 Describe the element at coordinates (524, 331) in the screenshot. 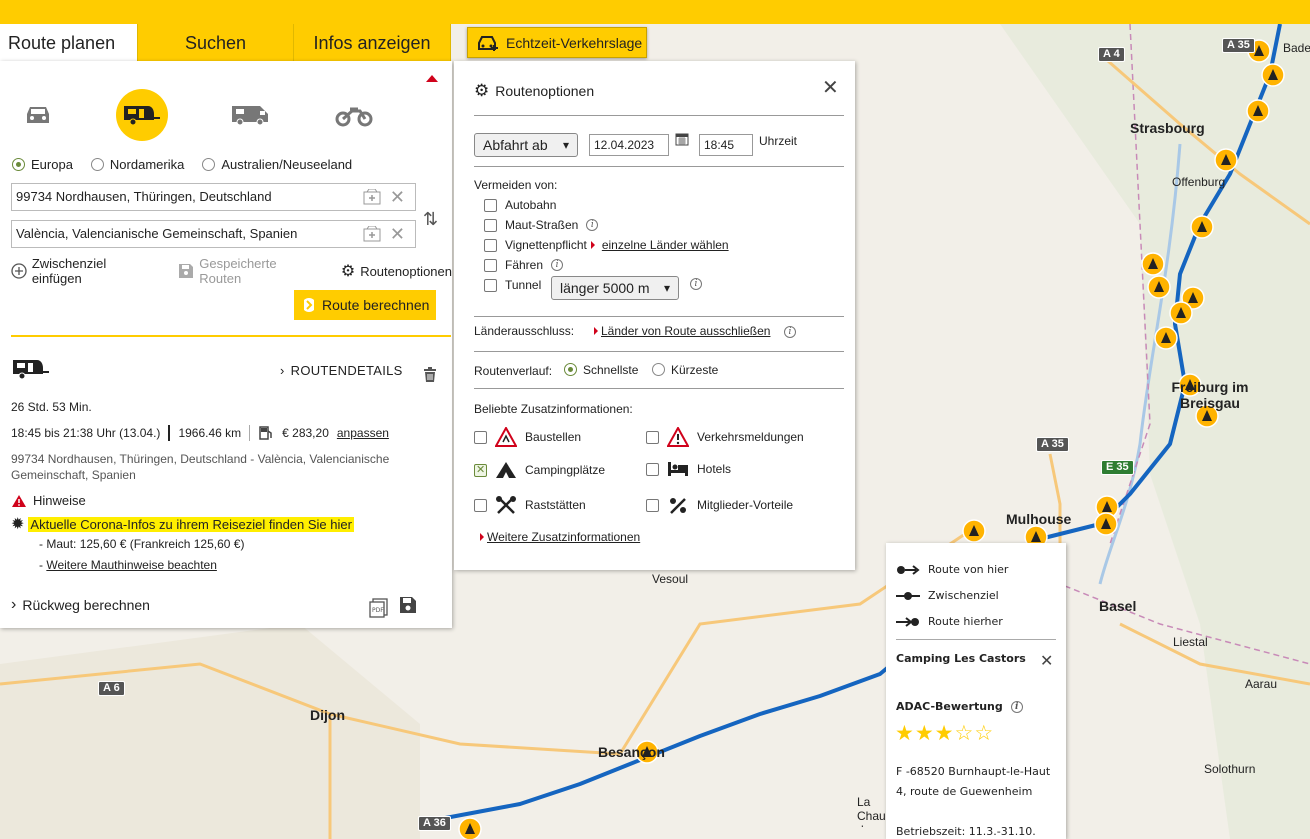

I see `countries-label: Länderausschluss:` at that location.